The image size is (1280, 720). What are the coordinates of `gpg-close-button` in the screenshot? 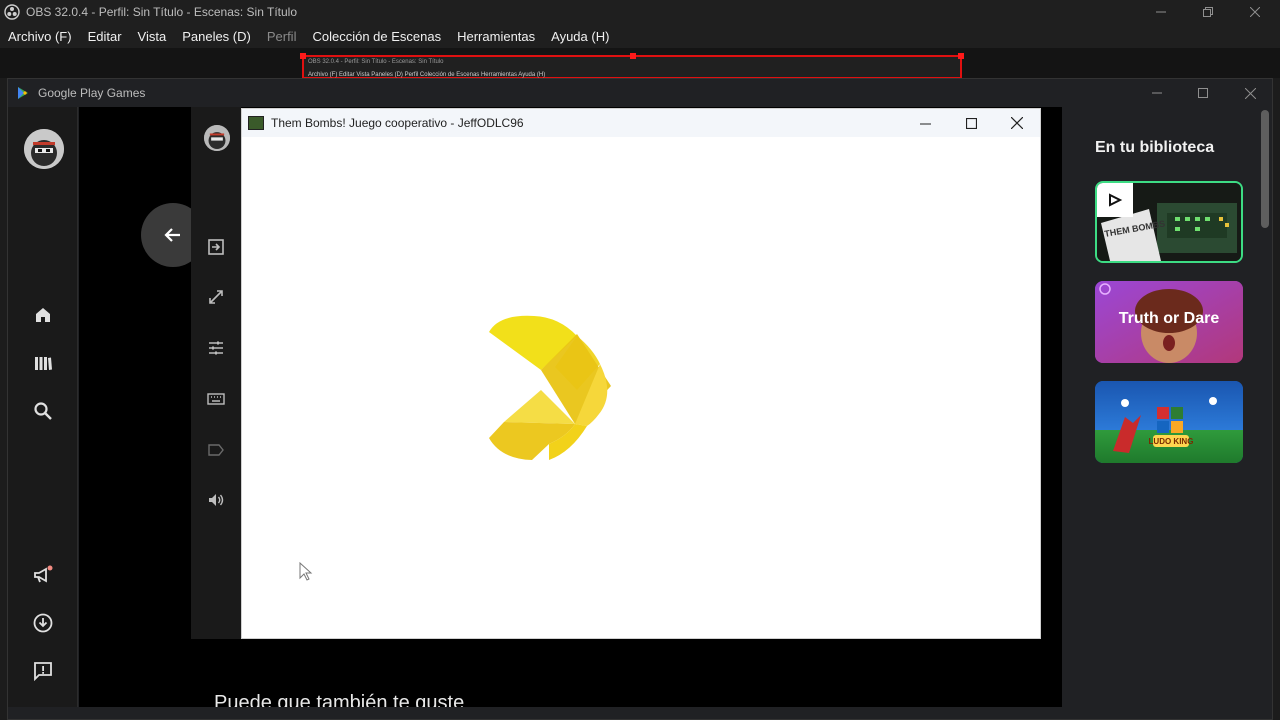 It's located at (1250, 93).